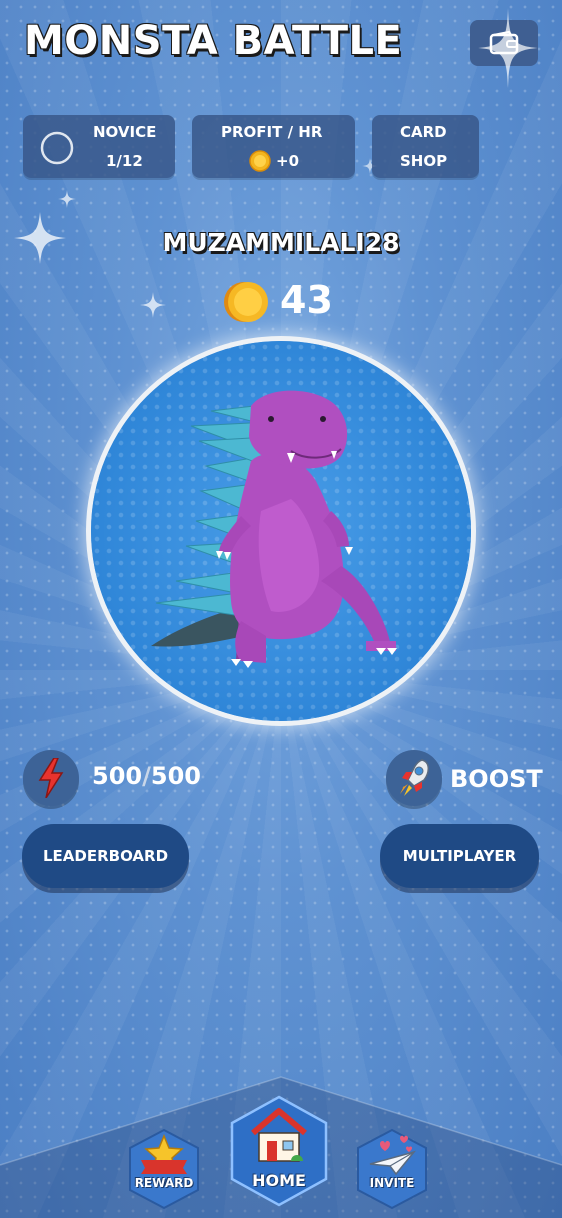 This screenshot has height=1218, width=562. Describe the element at coordinates (164, 1183) in the screenshot. I see `nav-reward-label: REWARD` at that location.